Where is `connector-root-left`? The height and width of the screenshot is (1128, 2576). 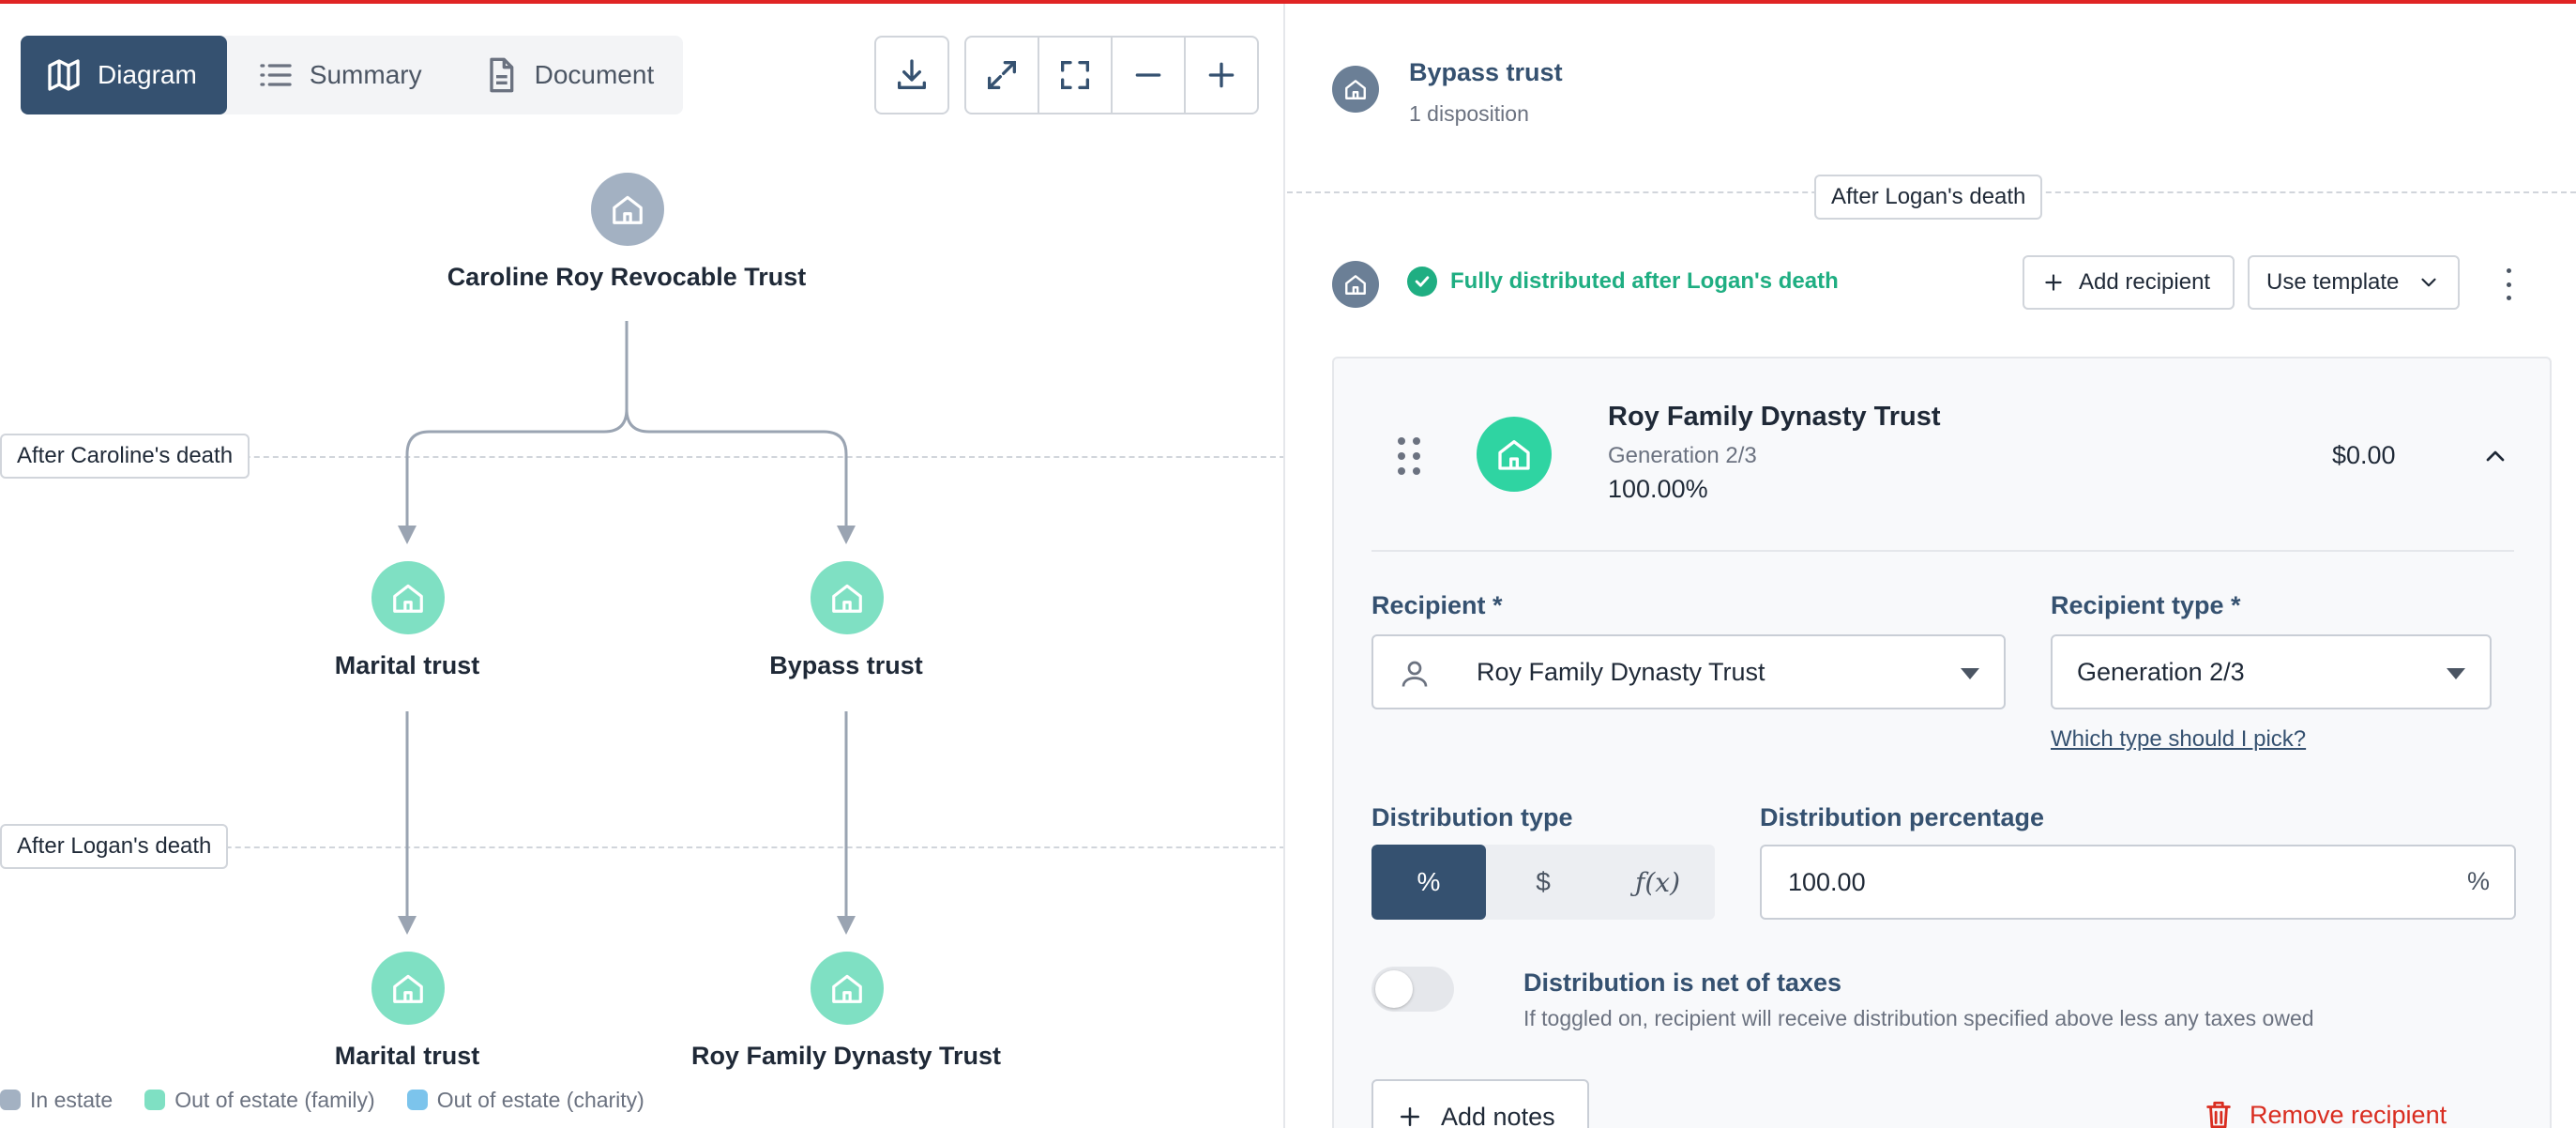
connector-root-left is located at coordinates (517, 423).